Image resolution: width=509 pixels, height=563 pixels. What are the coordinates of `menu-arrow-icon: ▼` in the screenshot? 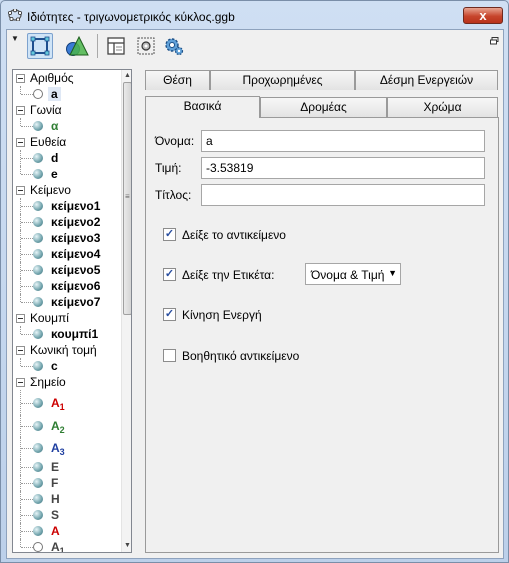 It's located at (15, 38).